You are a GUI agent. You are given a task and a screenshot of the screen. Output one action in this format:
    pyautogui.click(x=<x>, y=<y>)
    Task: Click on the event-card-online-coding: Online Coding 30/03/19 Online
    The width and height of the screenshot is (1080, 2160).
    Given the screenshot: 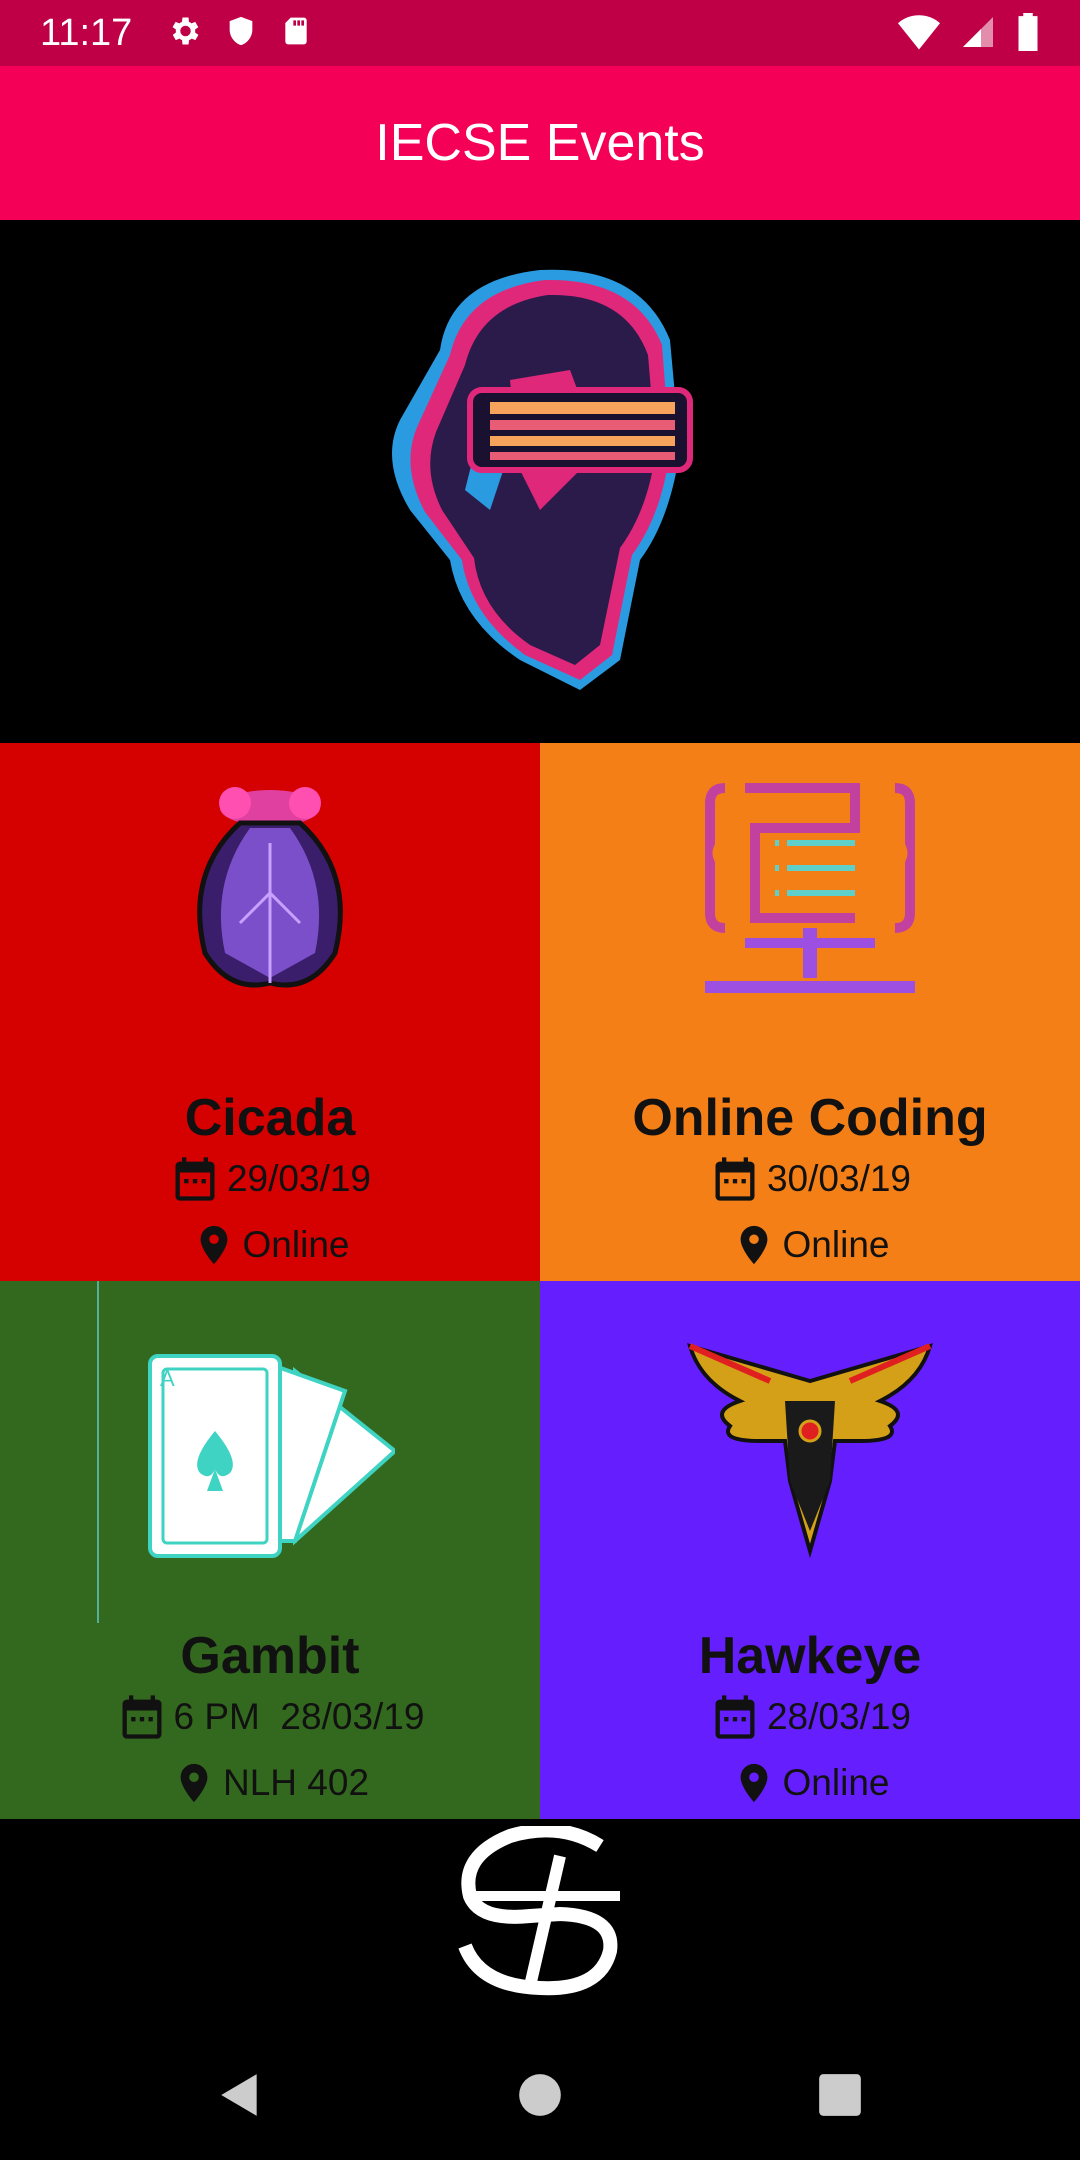 What is the action you would take?
    pyautogui.click(x=810, y=1012)
    